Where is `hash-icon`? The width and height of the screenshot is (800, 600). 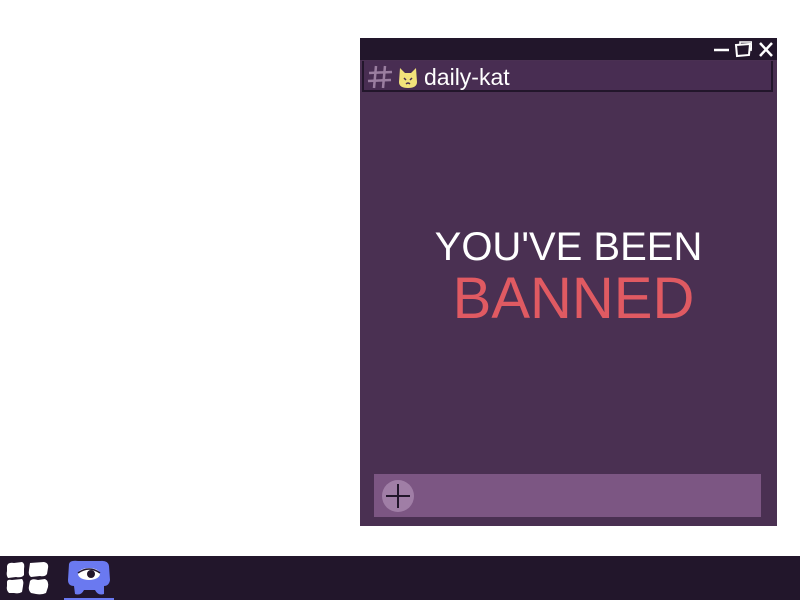 hash-icon is located at coordinates (380, 77).